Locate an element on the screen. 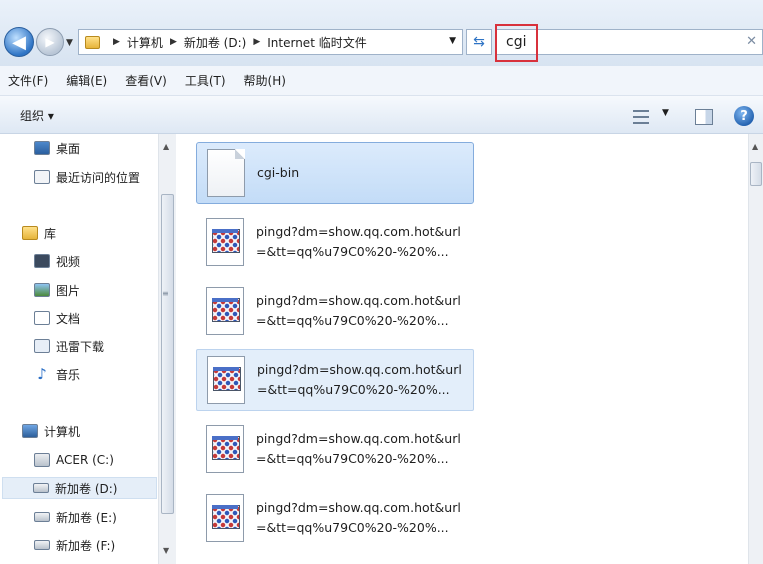 Image resolution: width=763 pixels, height=564 pixels. refresh-button: ⇆ is located at coordinates (479, 42).